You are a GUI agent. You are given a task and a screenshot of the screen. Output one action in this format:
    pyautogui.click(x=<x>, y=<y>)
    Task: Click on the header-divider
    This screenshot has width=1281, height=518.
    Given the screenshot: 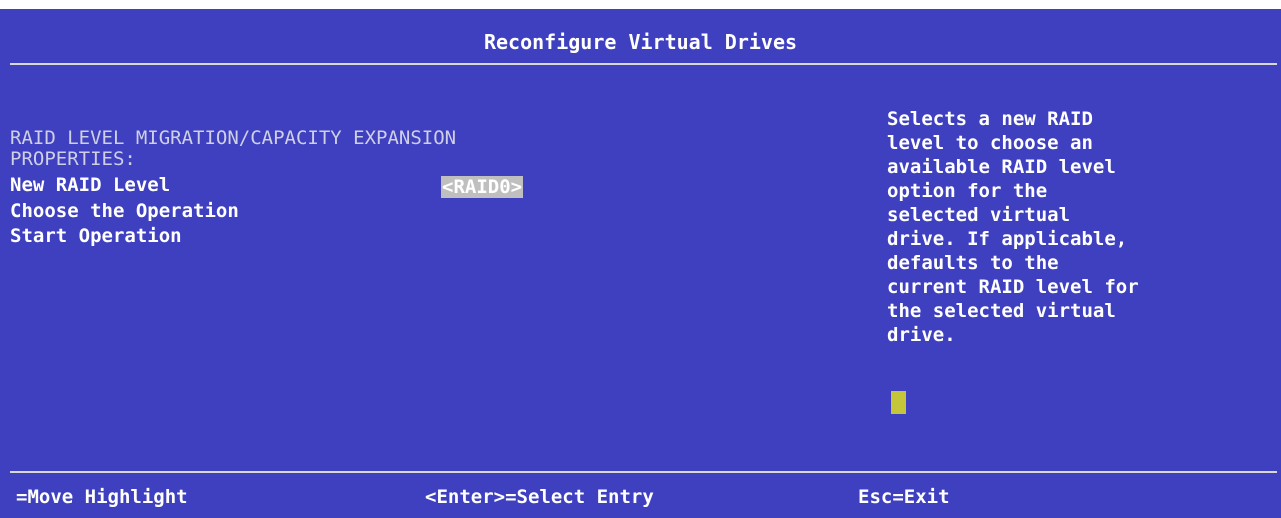 What is the action you would take?
    pyautogui.click(x=643, y=64)
    